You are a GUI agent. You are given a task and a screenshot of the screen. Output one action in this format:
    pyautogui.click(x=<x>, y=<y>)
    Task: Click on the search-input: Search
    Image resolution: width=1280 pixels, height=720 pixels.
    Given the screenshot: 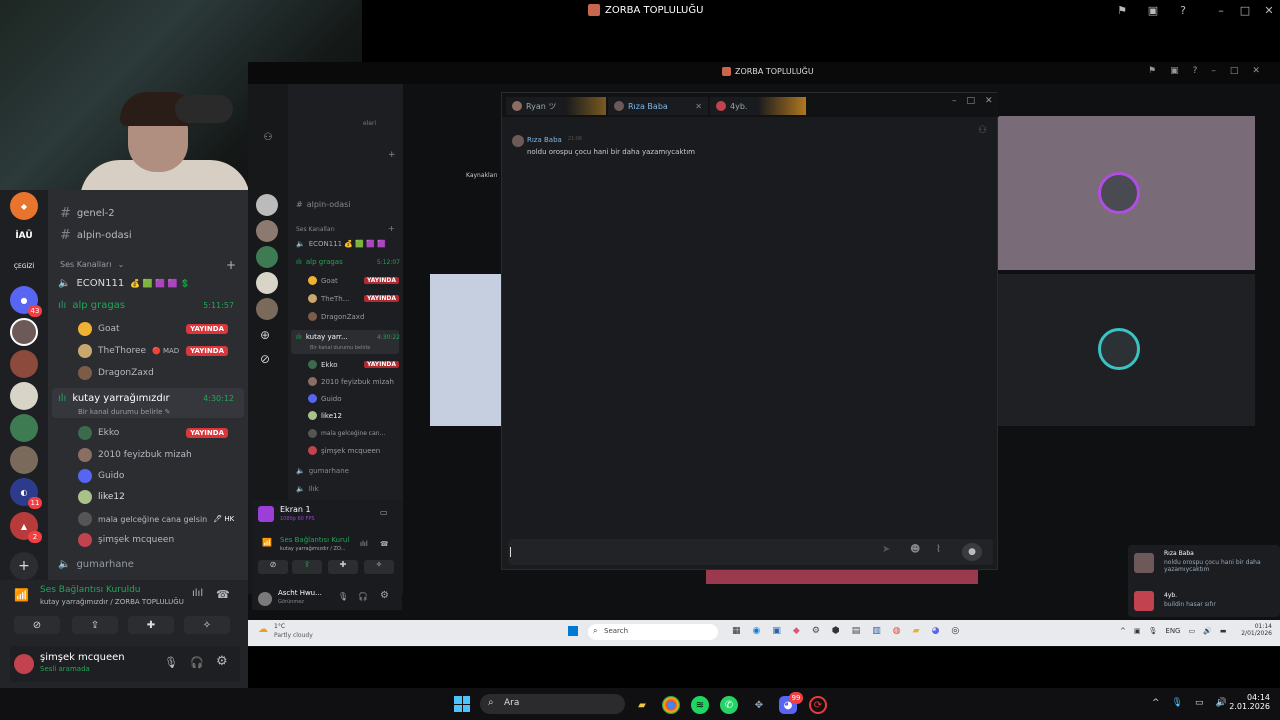 What is the action you would take?
    pyautogui.click(x=653, y=632)
    